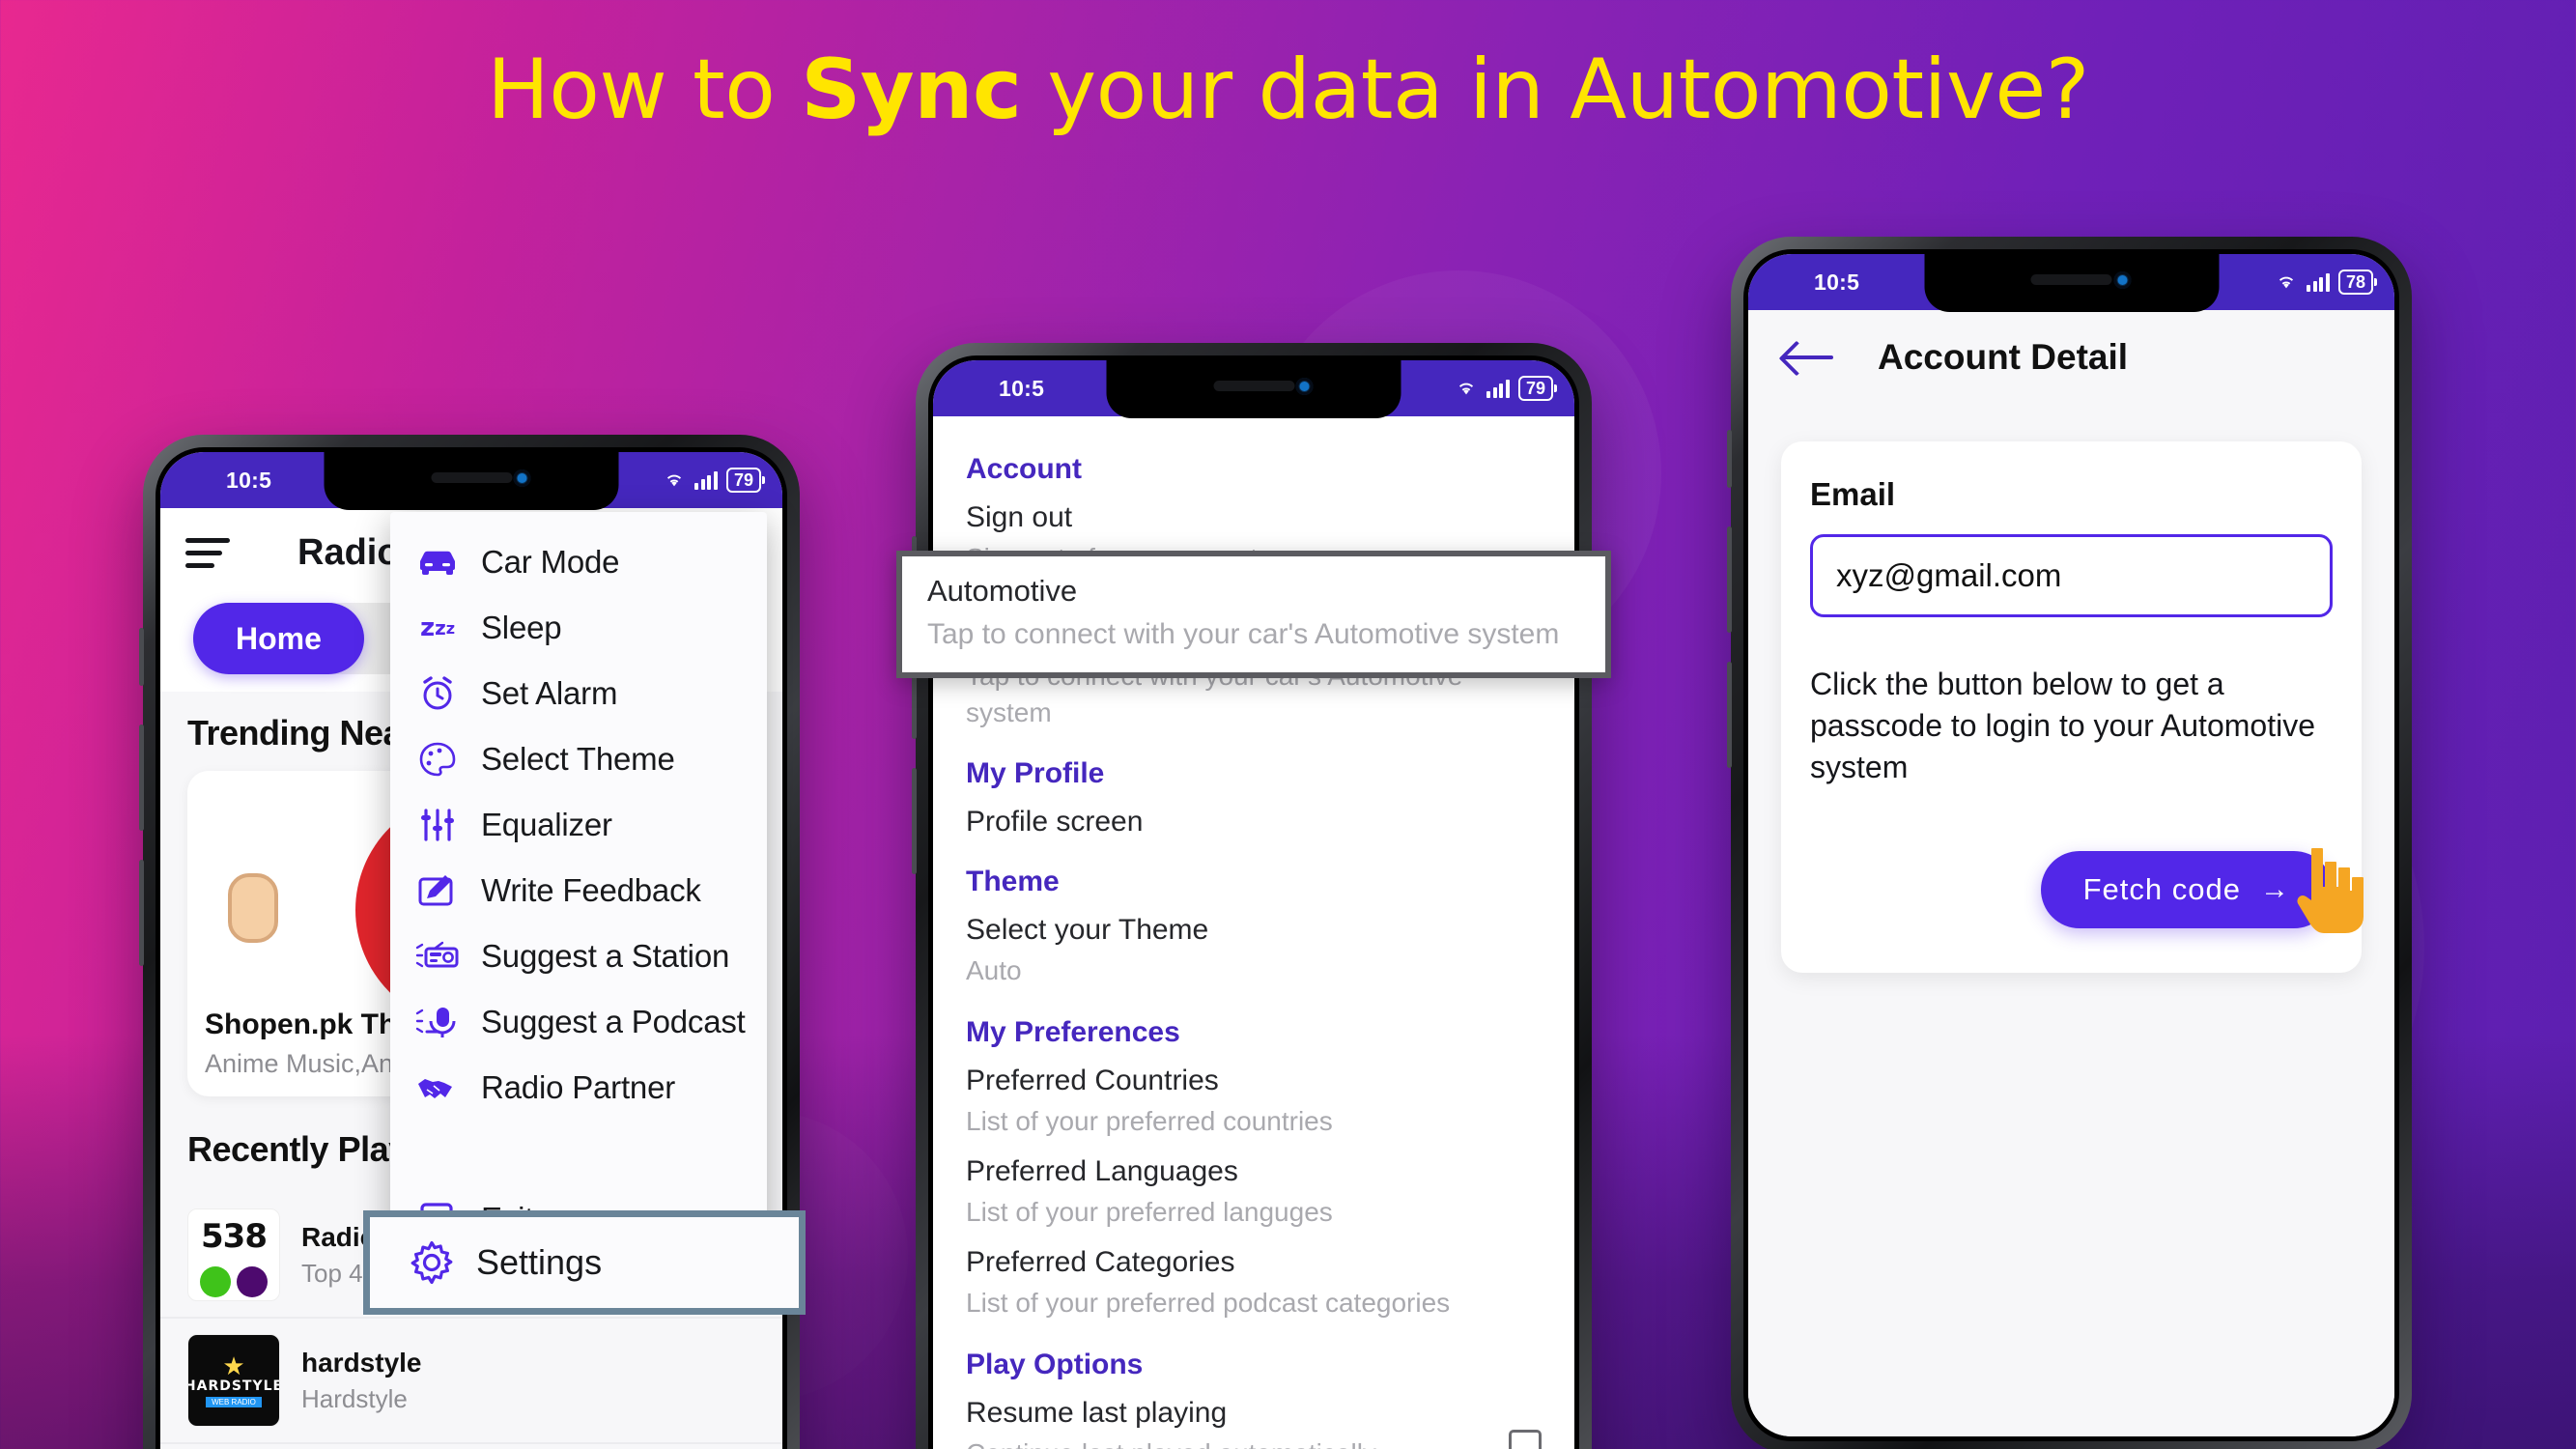 The width and height of the screenshot is (2576, 1449). Describe the element at coordinates (1525, 1439) in the screenshot. I see `resume-last-playing-checkbox` at that location.